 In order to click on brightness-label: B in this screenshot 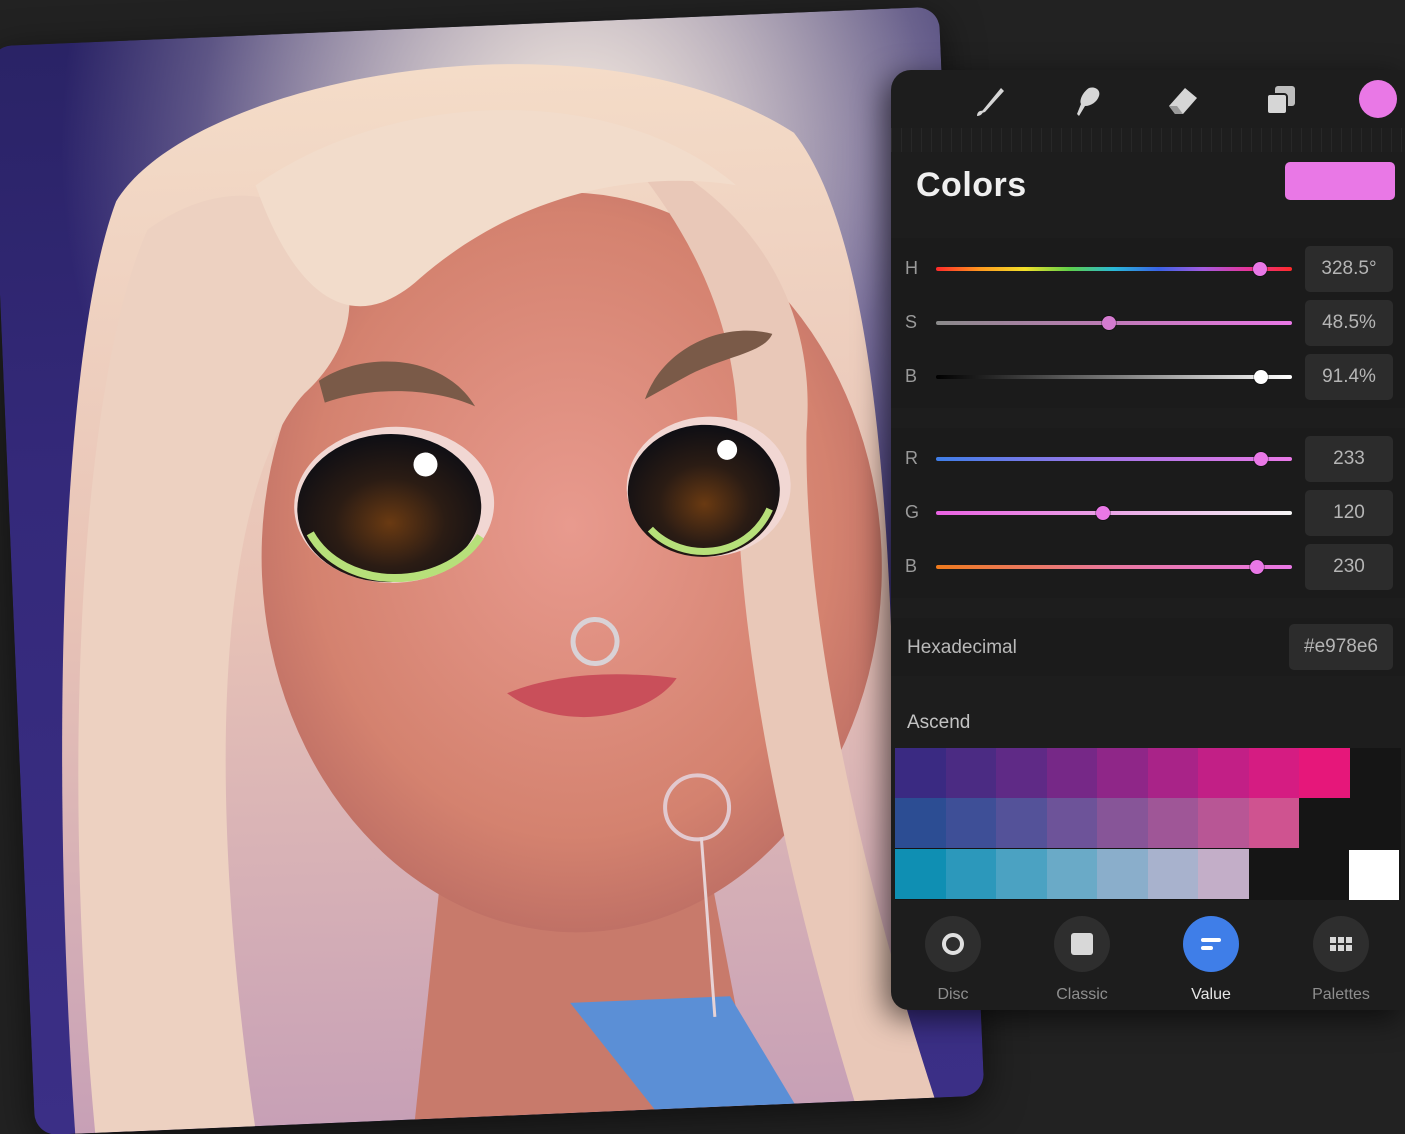, I will do `click(911, 376)`.